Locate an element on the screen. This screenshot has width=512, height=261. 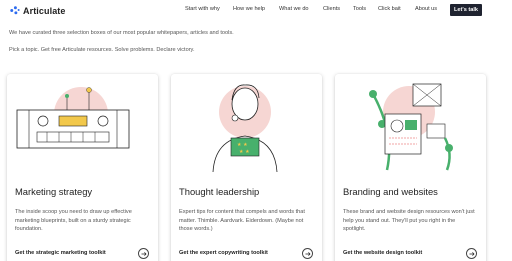
nav-about-us: About us is located at coordinates (426, 9).